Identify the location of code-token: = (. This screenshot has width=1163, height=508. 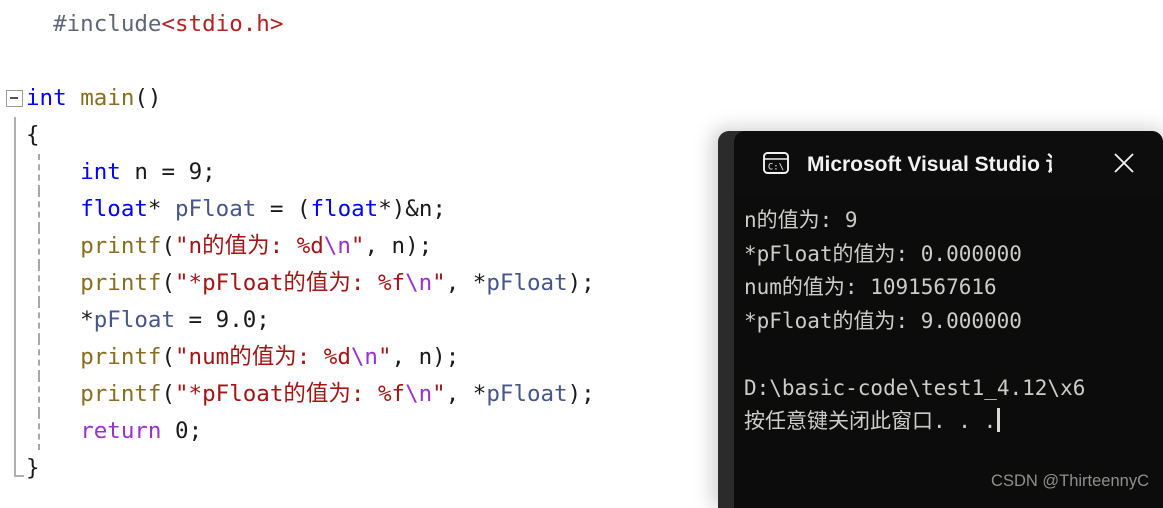
(283, 209).